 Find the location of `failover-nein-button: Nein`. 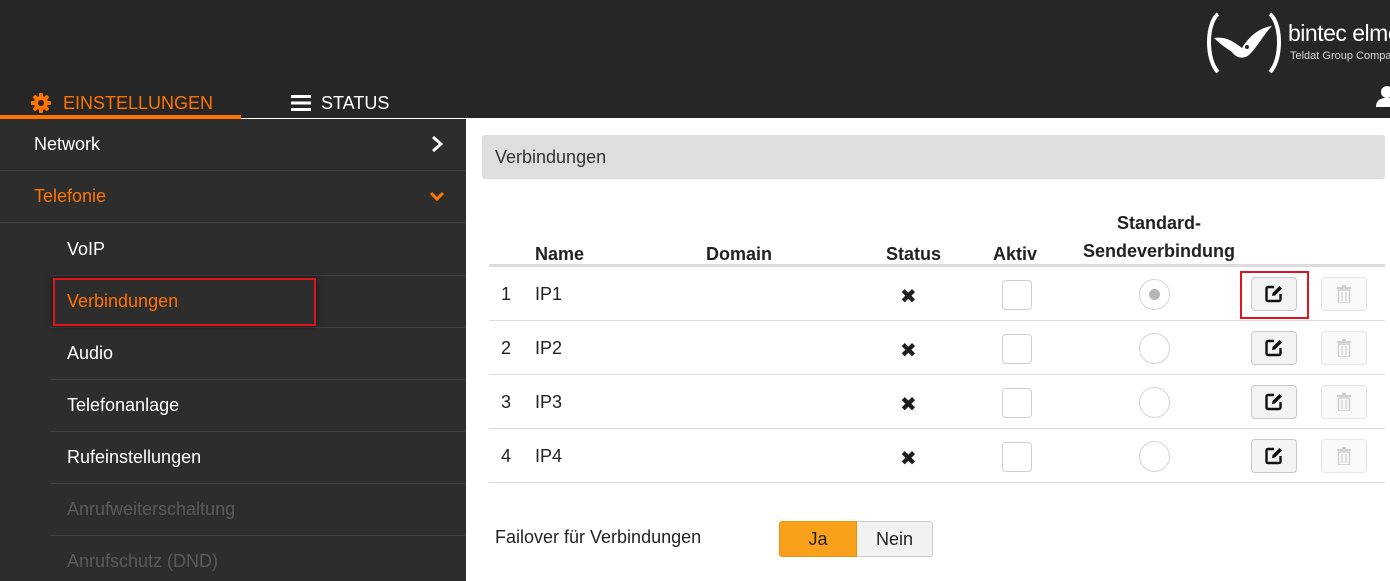

failover-nein-button: Nein is located at coordinates (895, 539).